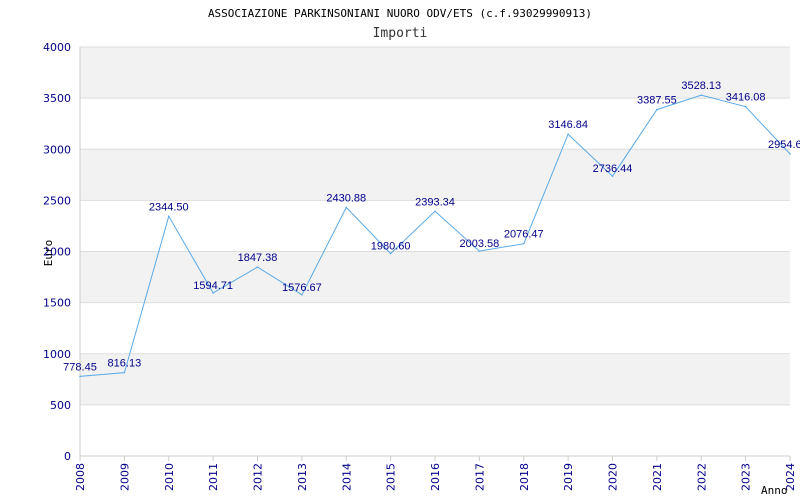 This screenshot has height=500, width=800. Describe the element at coordinates (57, 354) in the screenshot. I see `y-tick-label: 1000` at that location.